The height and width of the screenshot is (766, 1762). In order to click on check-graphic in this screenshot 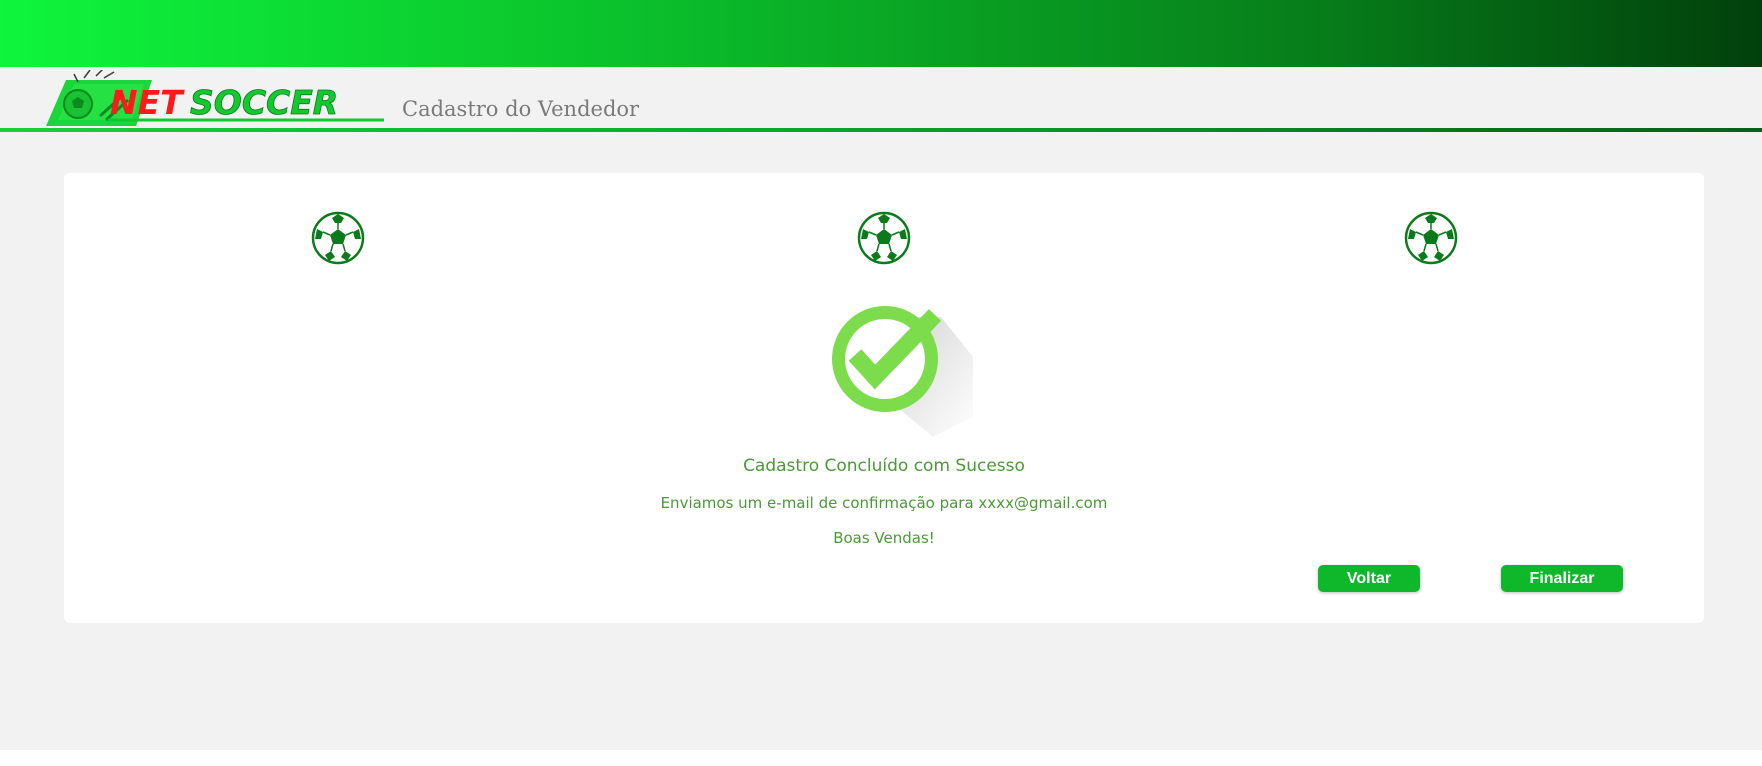, I will do `click(902, 371)`.